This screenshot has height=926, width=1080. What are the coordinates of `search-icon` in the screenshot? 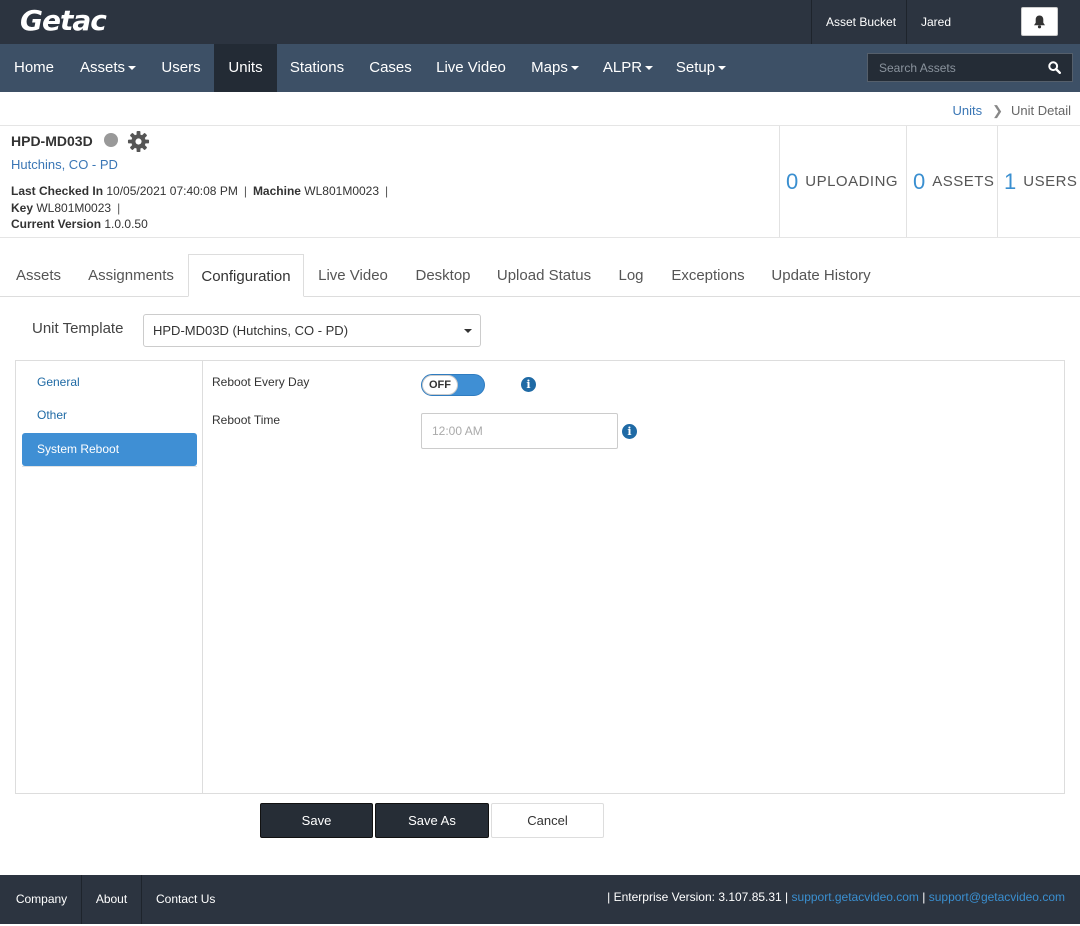 It's located at (1054, 67).